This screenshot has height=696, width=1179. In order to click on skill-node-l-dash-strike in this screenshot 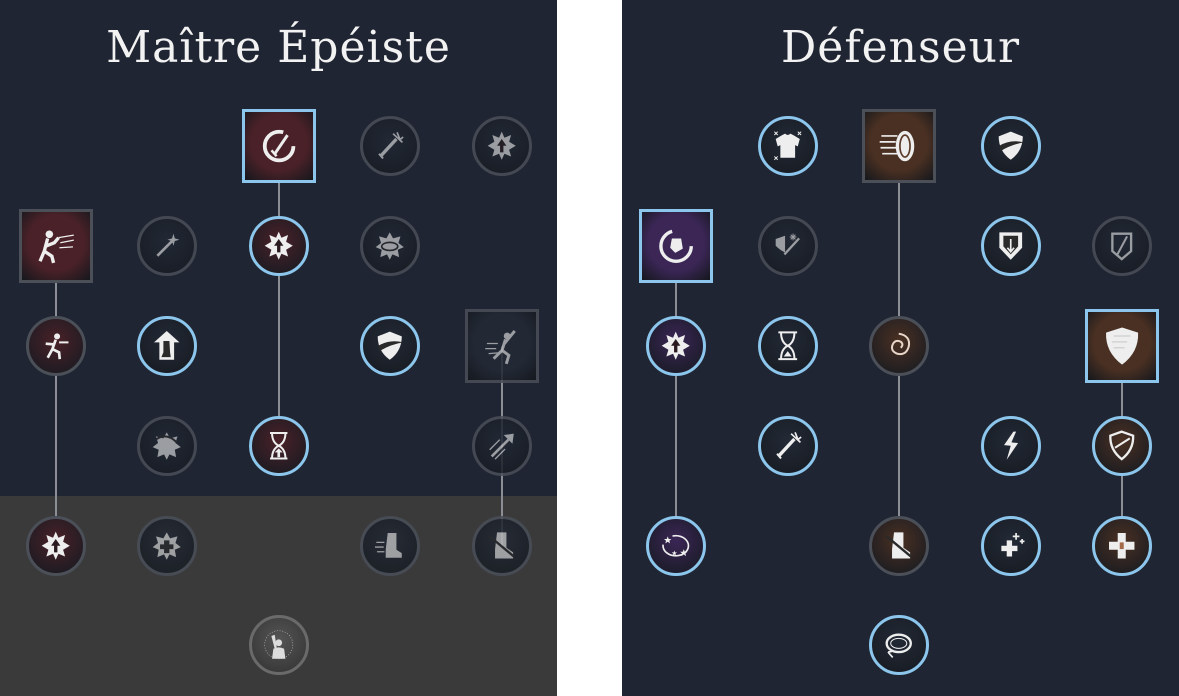, I will do `click(56, 346)`.